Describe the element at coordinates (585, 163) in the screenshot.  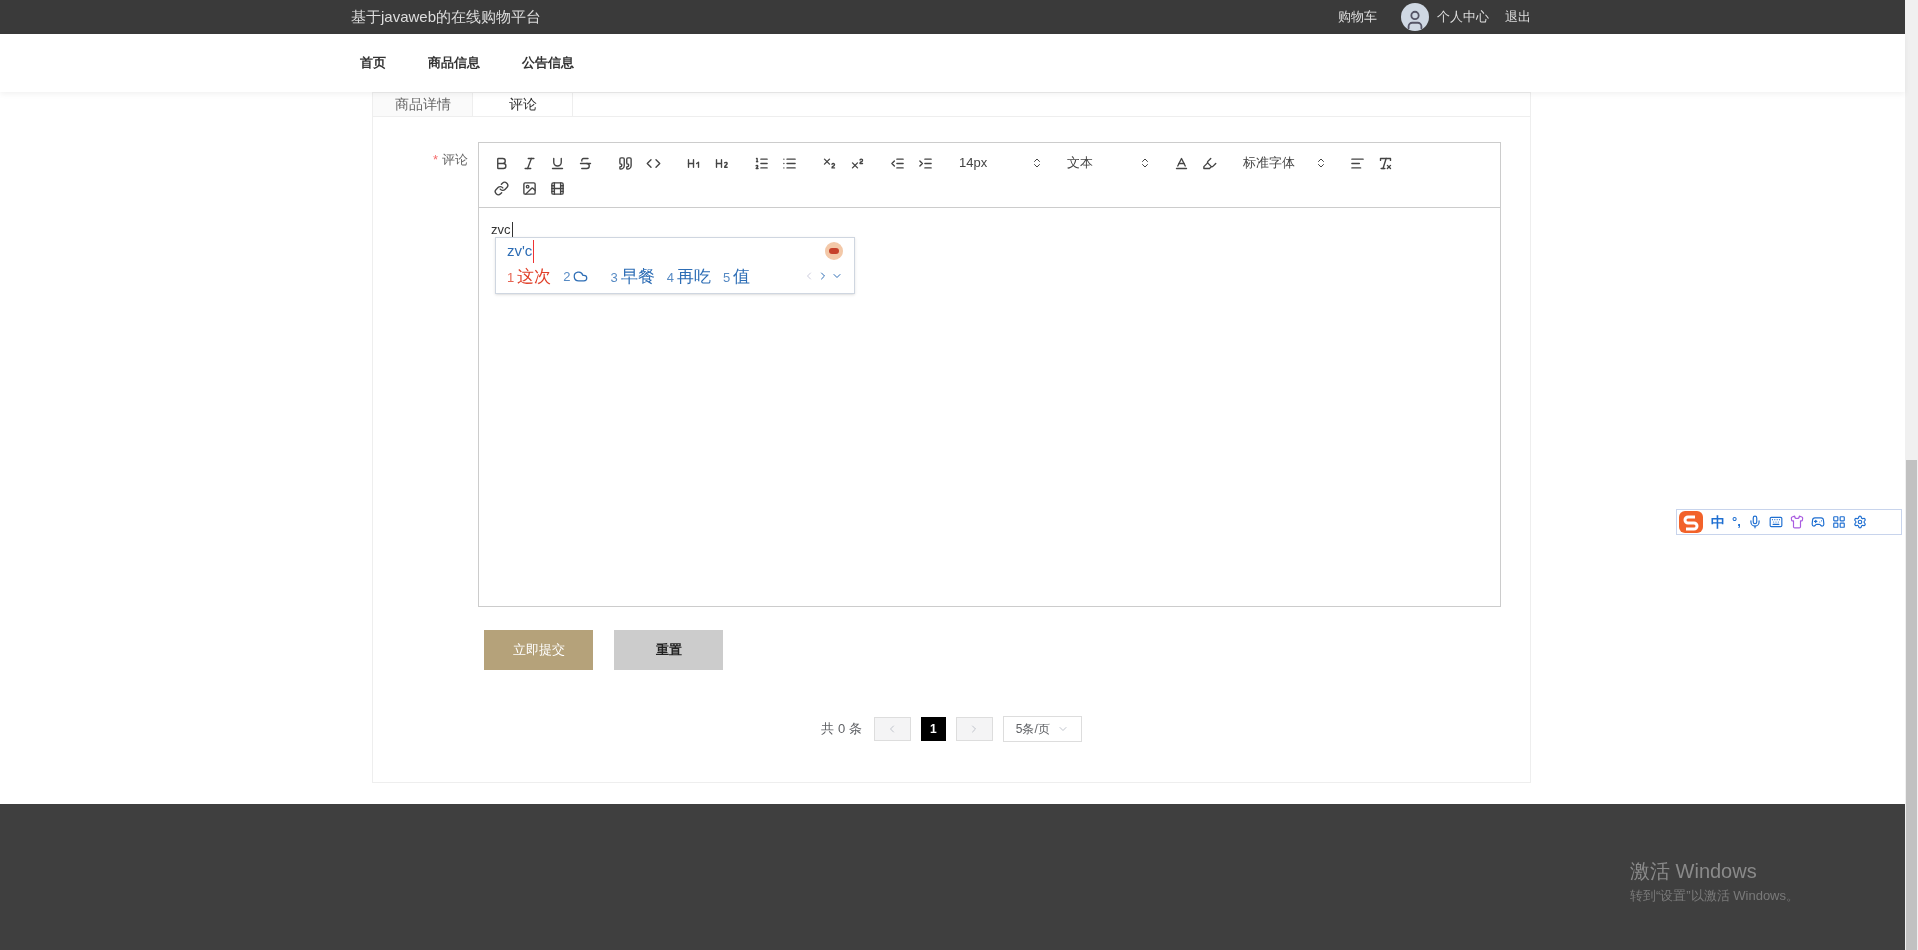
I see `strikethrough-icon` at that location.